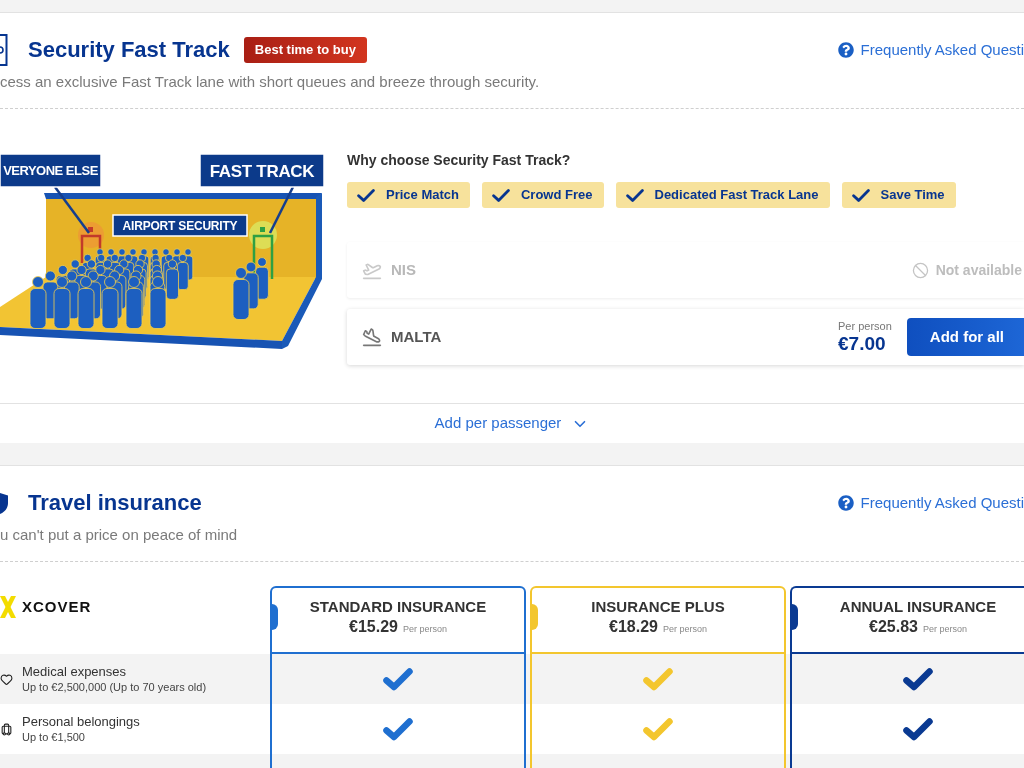  What do you see at coordinates (912, 195) in the screenshot?
I see `benefit-label: Save Time` at bounding box center [912, 195].